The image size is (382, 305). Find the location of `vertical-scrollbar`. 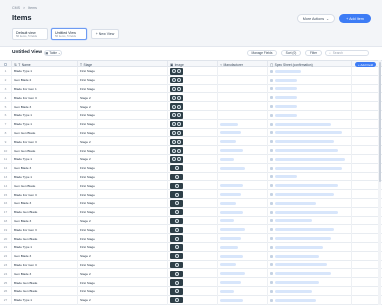

vertical-scrollbar is located at coordinates (379, 182).